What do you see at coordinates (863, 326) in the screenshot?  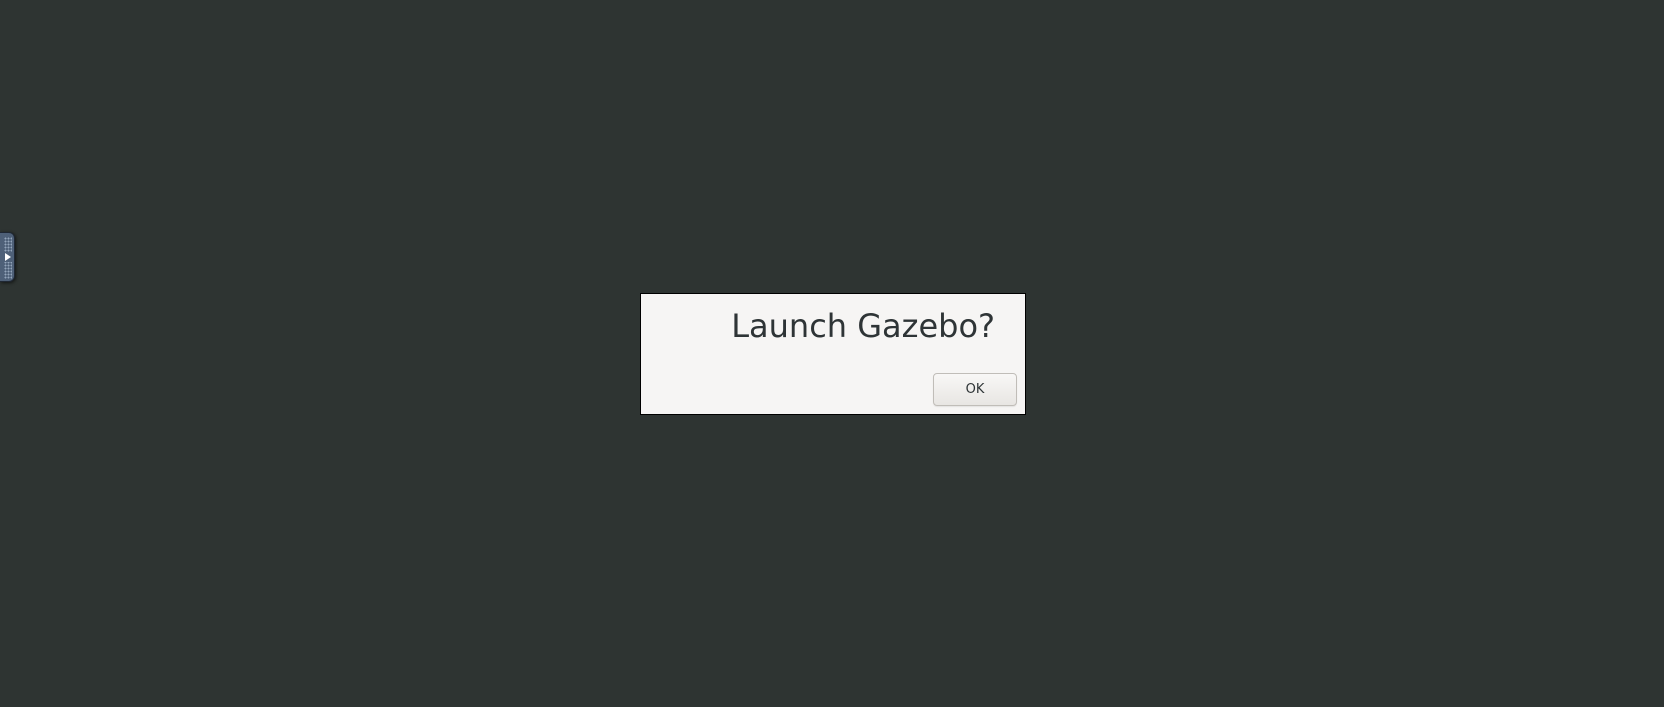 I see `dialog-message: Launch Gazebo?` at bounding box center [863, 326].